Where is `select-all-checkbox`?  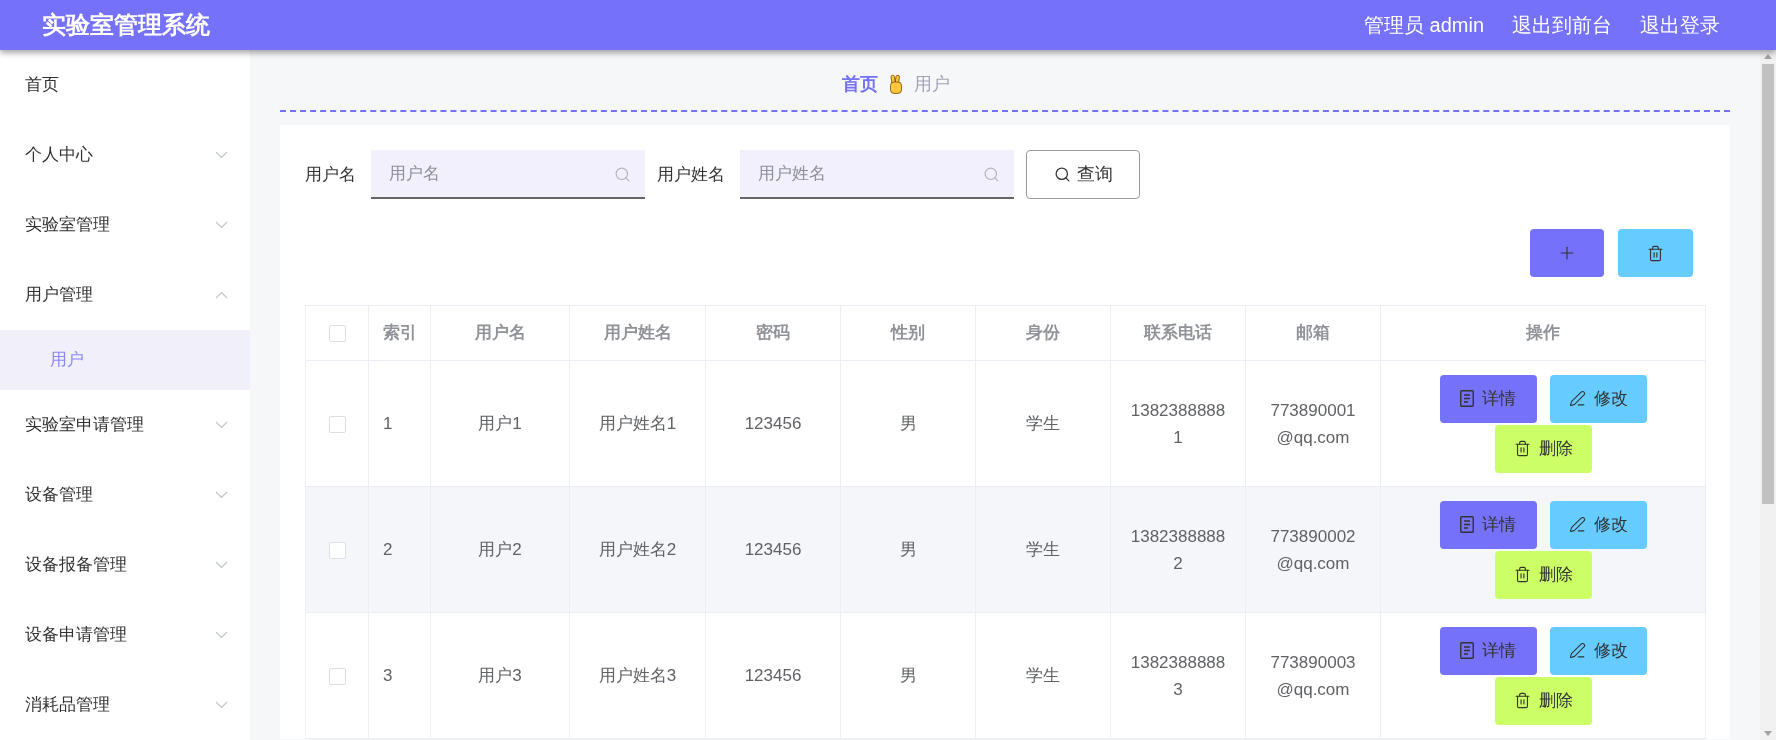
select-all-checkbox is located at coordinates (337, 334).